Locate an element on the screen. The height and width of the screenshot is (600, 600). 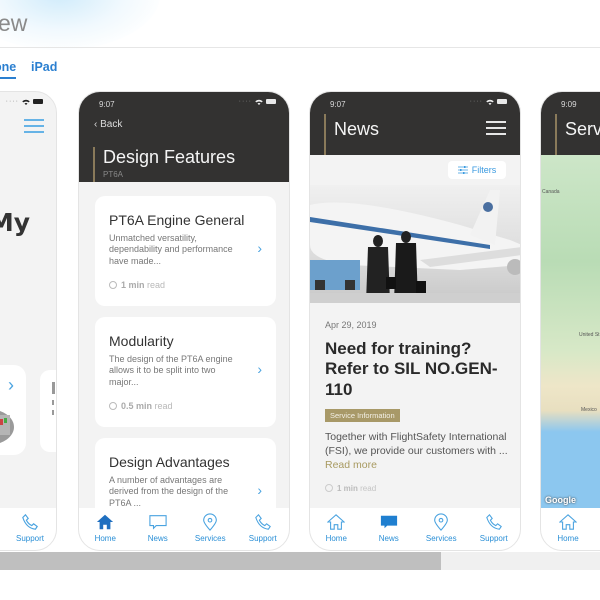
status-time: 9:09 is located at coordinates (569, 104).